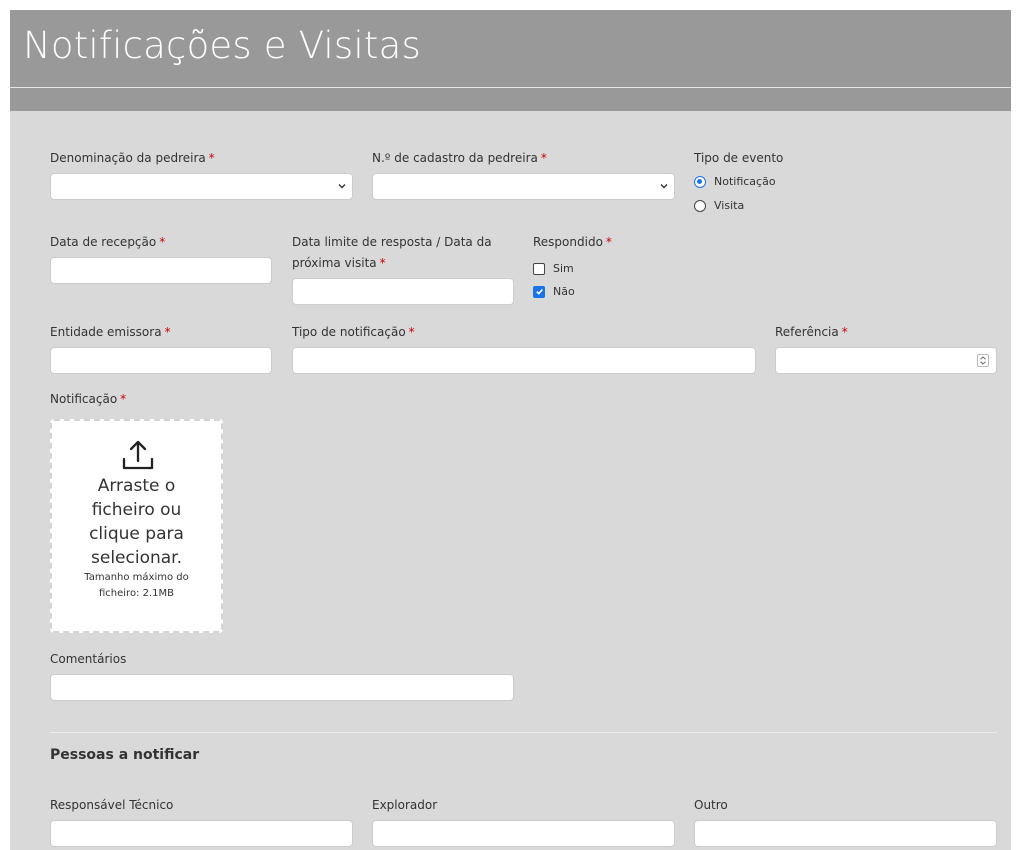  What do you see at coordinates (510, 60) in the screenshot?
I see `page-header: Notificações e Visitas` at bounding box center [510, 60].